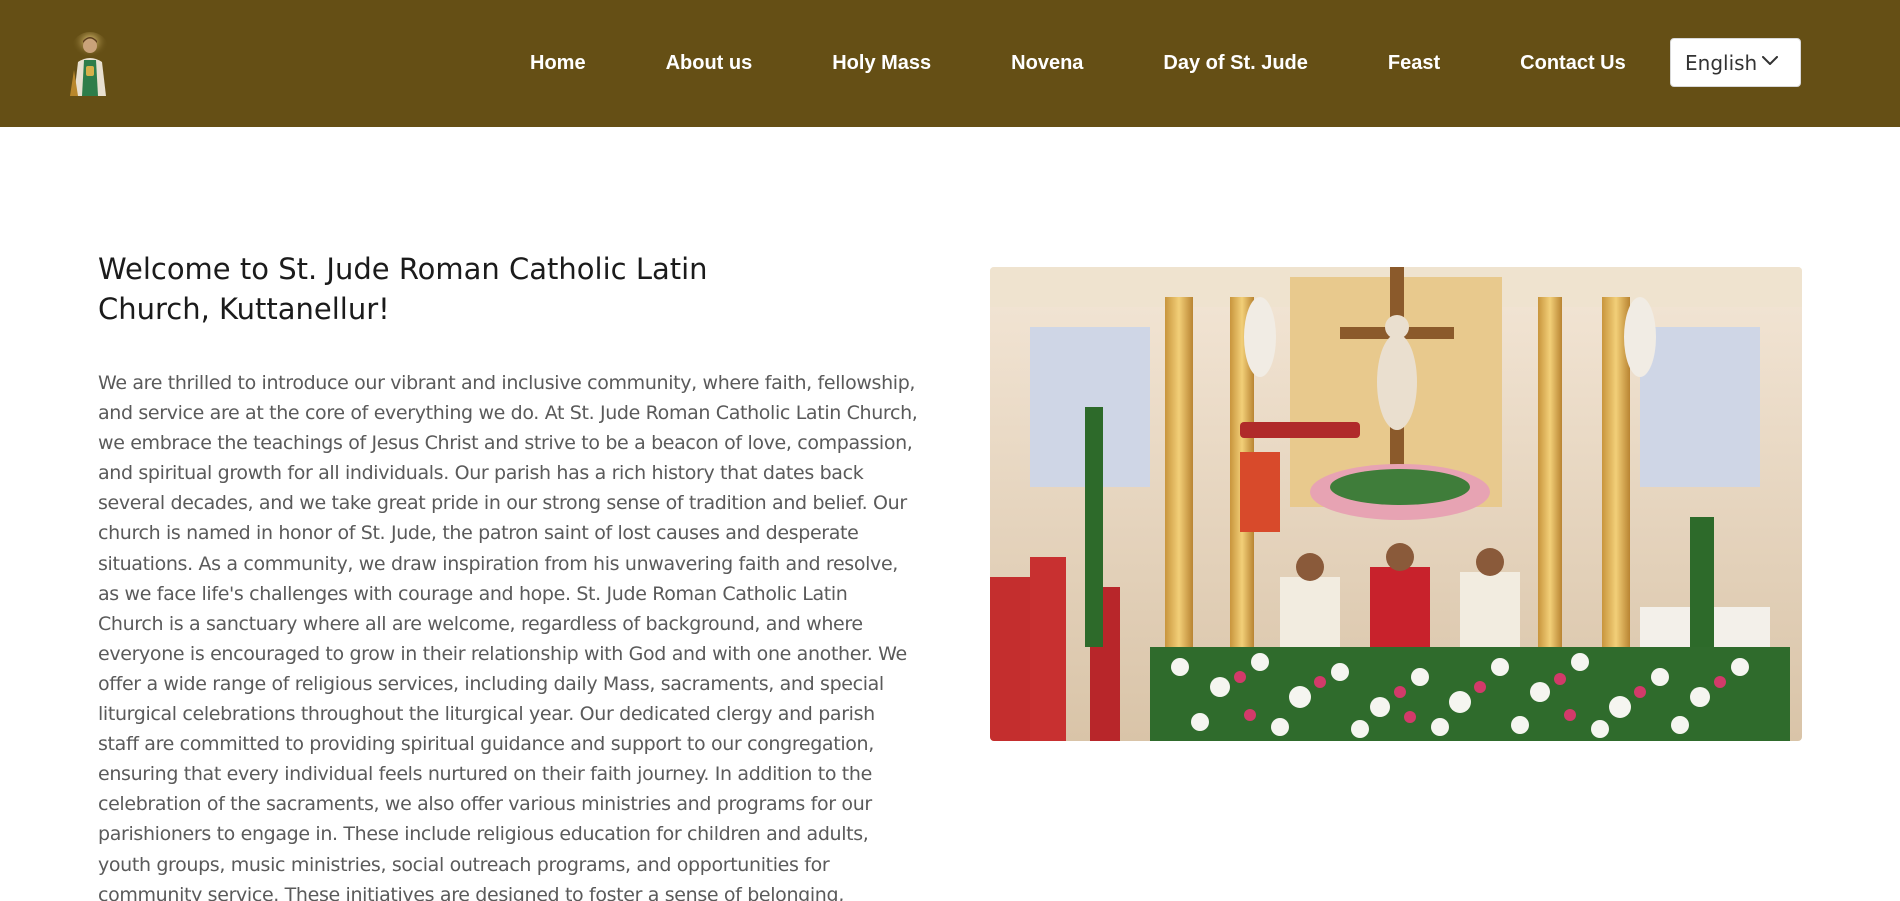  I want to click on language-selected-value: English, so click(1721, 62).